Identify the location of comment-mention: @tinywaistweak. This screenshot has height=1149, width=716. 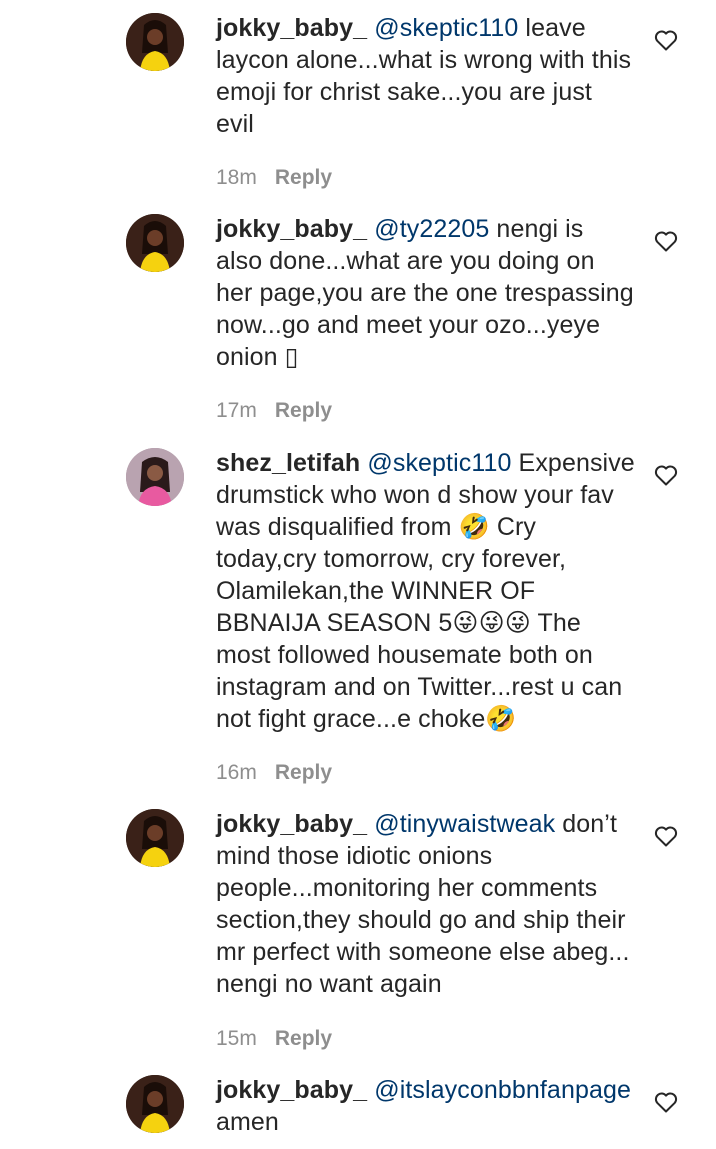
(464, 824).